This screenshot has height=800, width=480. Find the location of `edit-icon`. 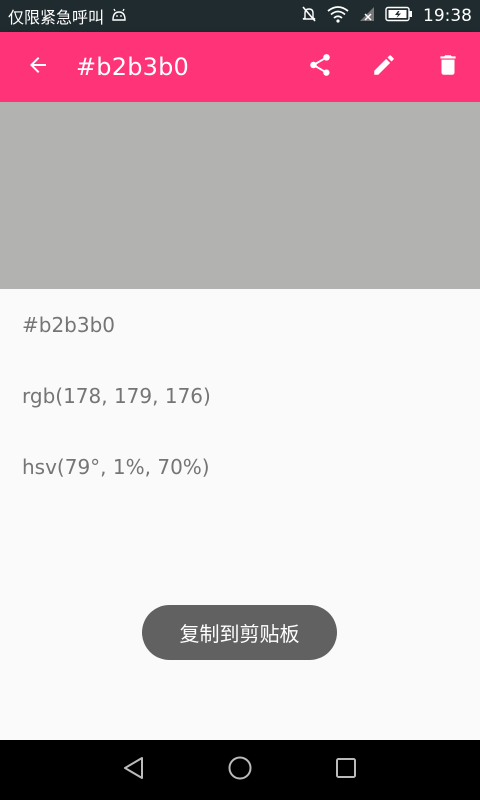

edit-icon is located at coordinates (384, 67).